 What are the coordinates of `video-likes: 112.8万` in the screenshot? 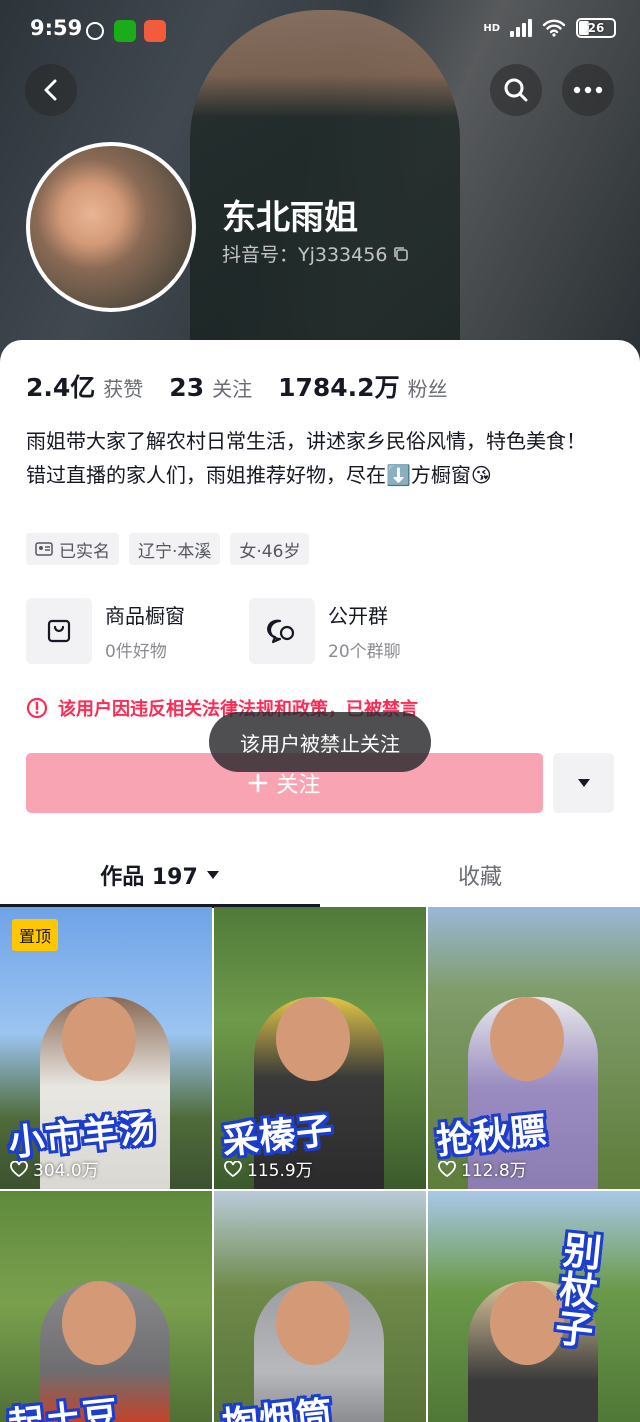 It's located at (482, 1168).